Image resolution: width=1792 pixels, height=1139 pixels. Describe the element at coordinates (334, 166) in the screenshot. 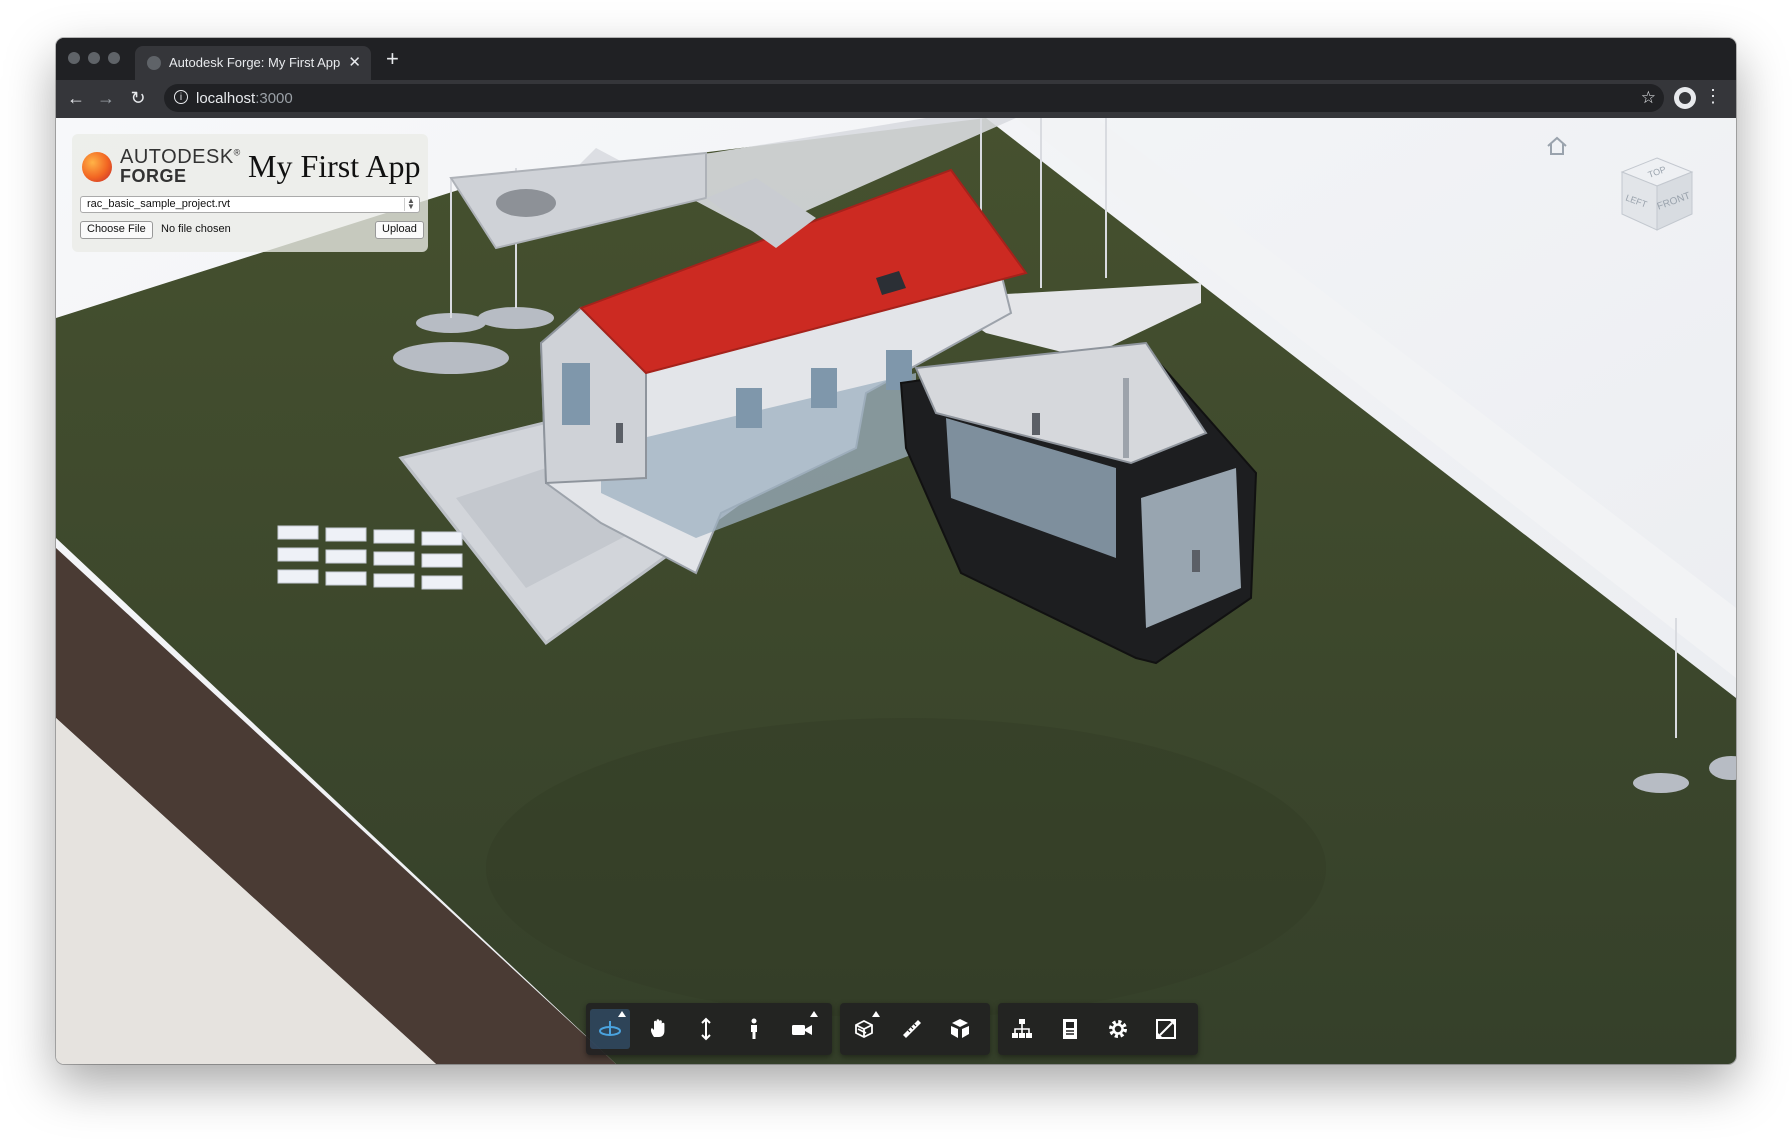

I see `app-title: My First App` at that location.